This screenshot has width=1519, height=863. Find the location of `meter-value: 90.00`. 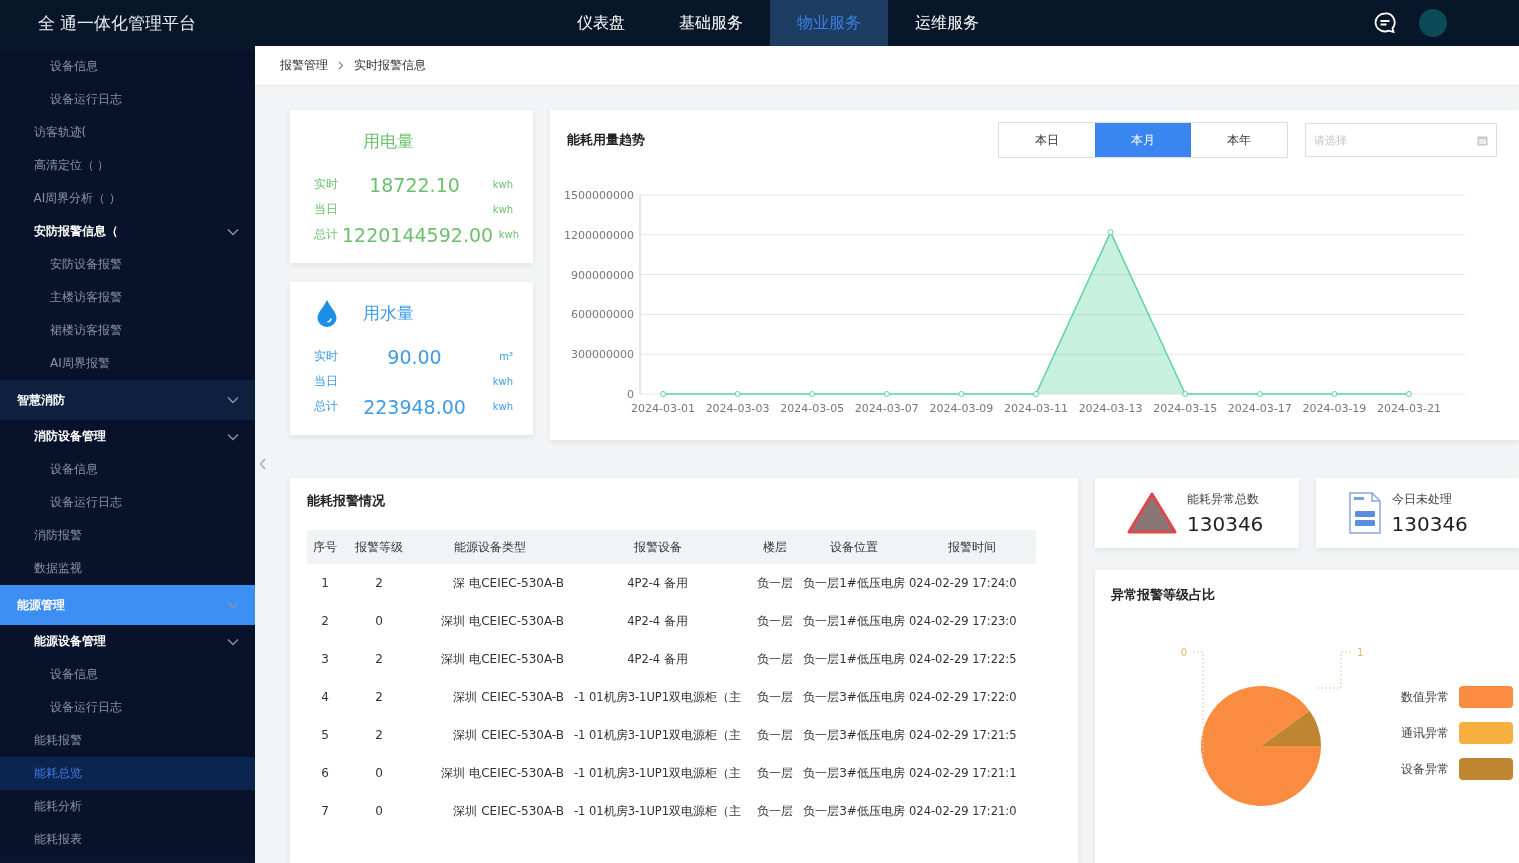

meter-value: 90.00 is located at coordinates (414, 356).